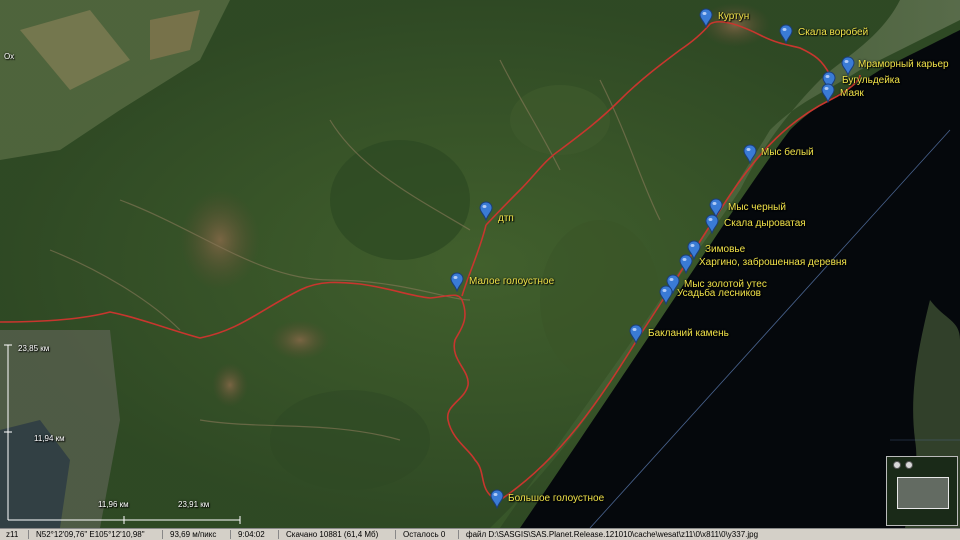  I want to click on place-label-mys-cherny: Мыс черный, so click(757, 208).